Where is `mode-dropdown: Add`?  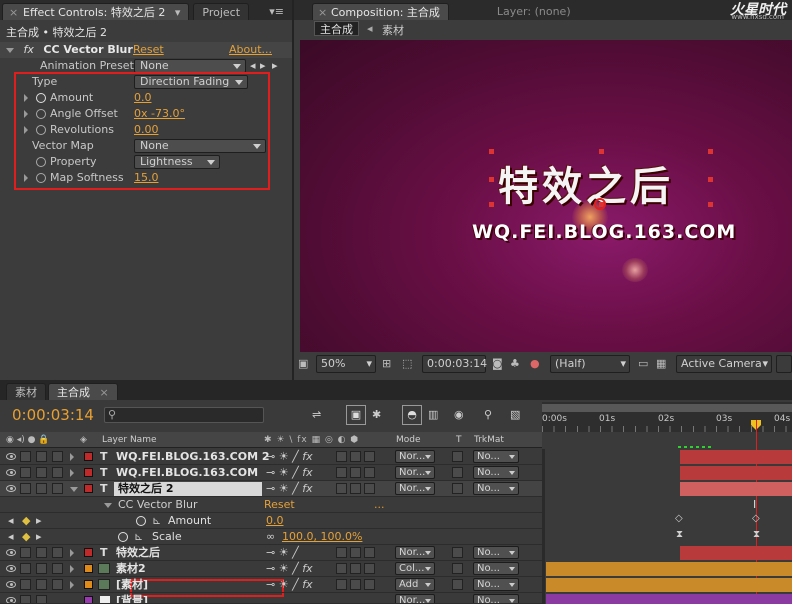 mode-dropdown: Add is located at coordinates (415, 584).